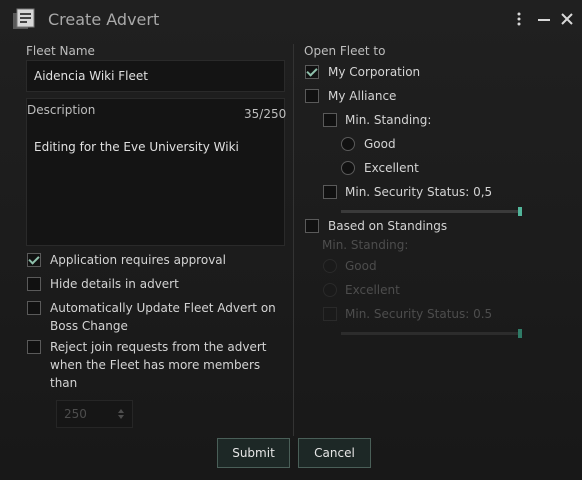 The height and width of the screenshot is (480, 582). What do you see at coordinates (104, 19) in the screenshot?
I see `window-title: Create Advert` at bounding box center [104, 19].